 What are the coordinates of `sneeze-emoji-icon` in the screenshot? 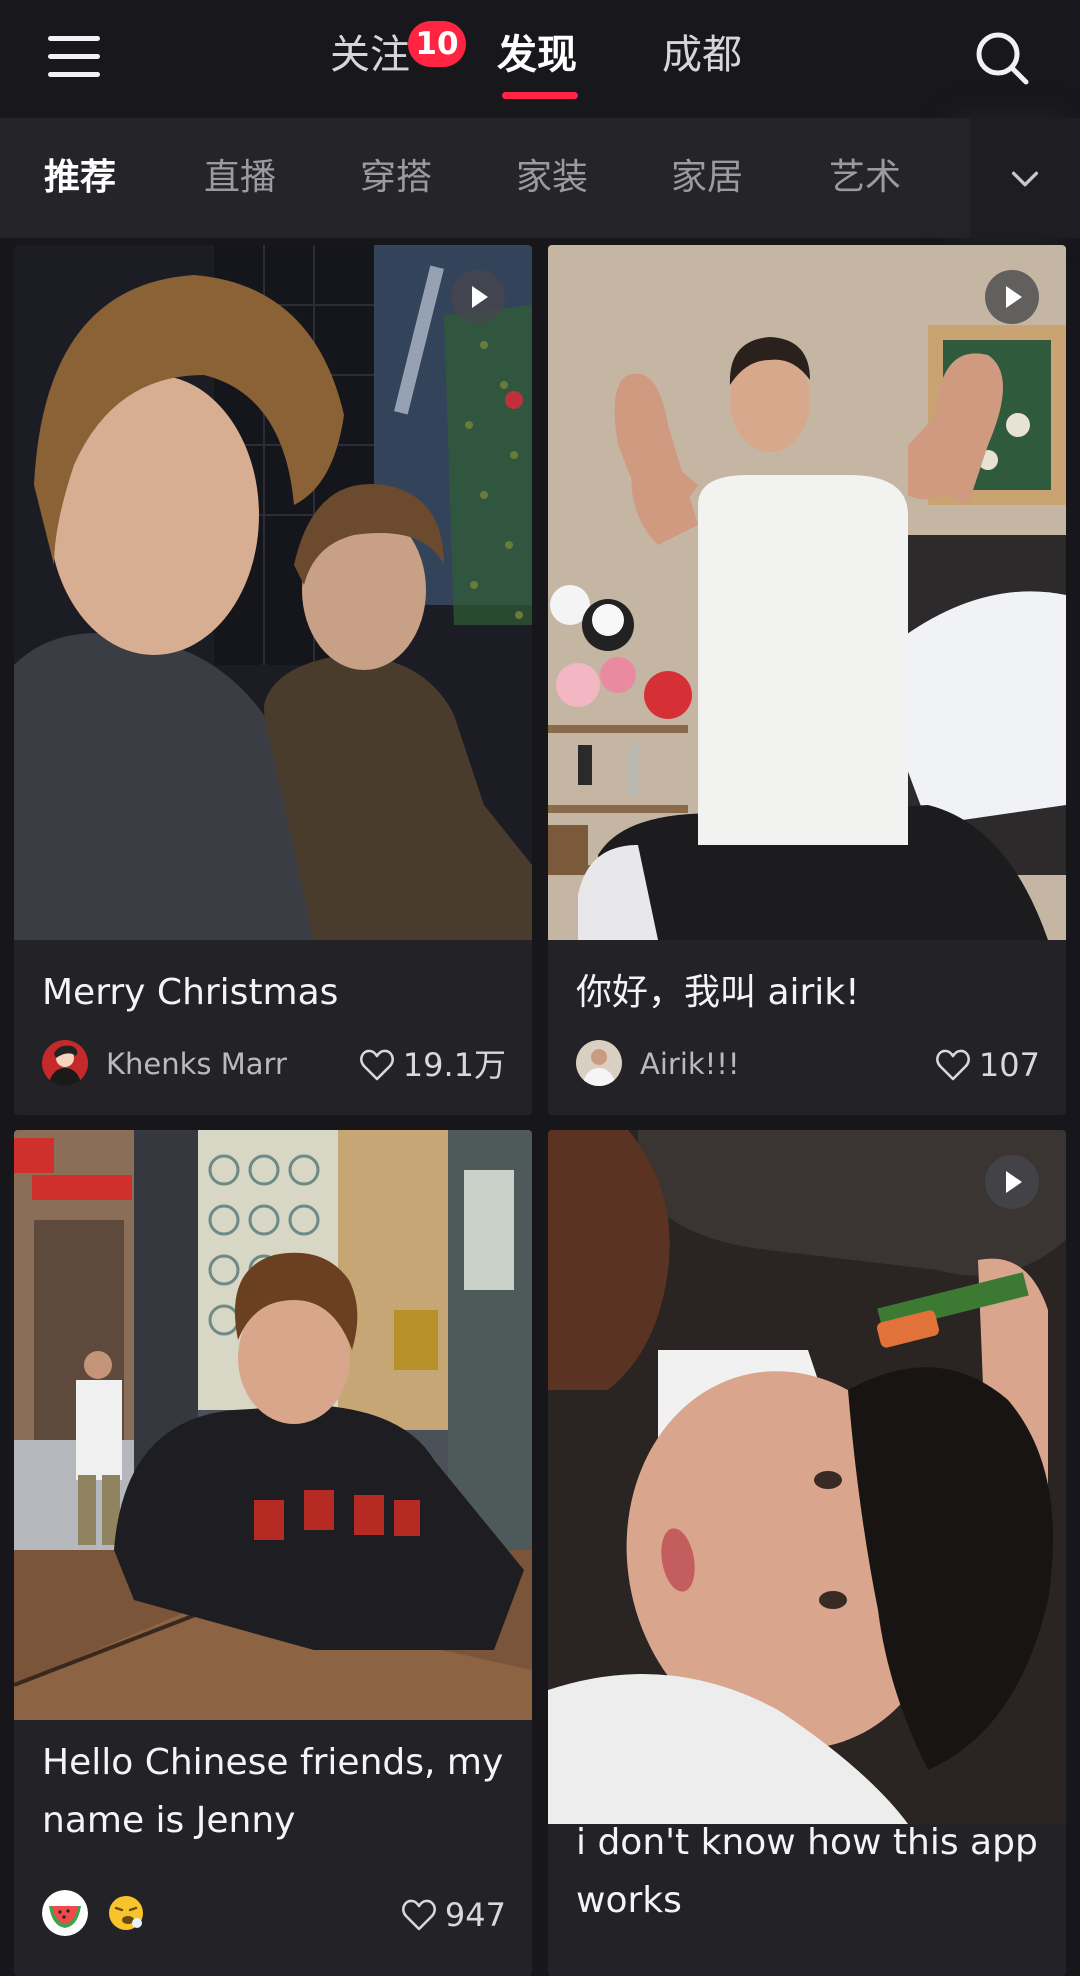 It's located at (126, 1913).